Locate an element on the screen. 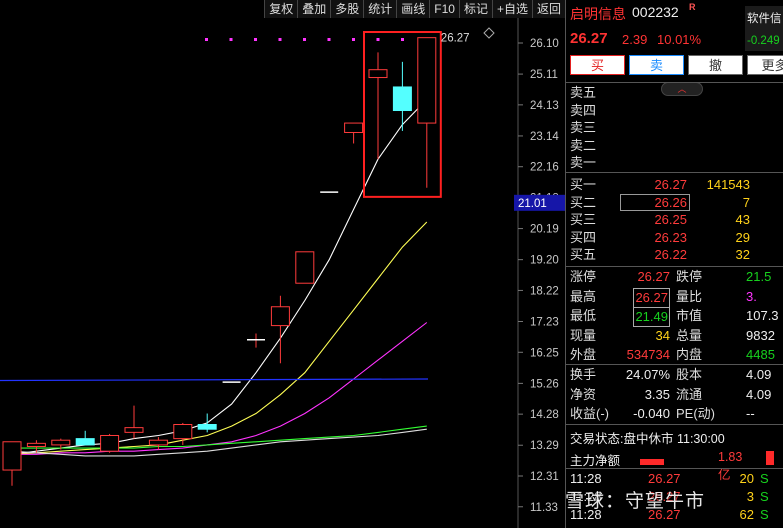 This screenshot has width=783, height=528. price-axis-label: 11.33 is located at coordinates (544, 508).